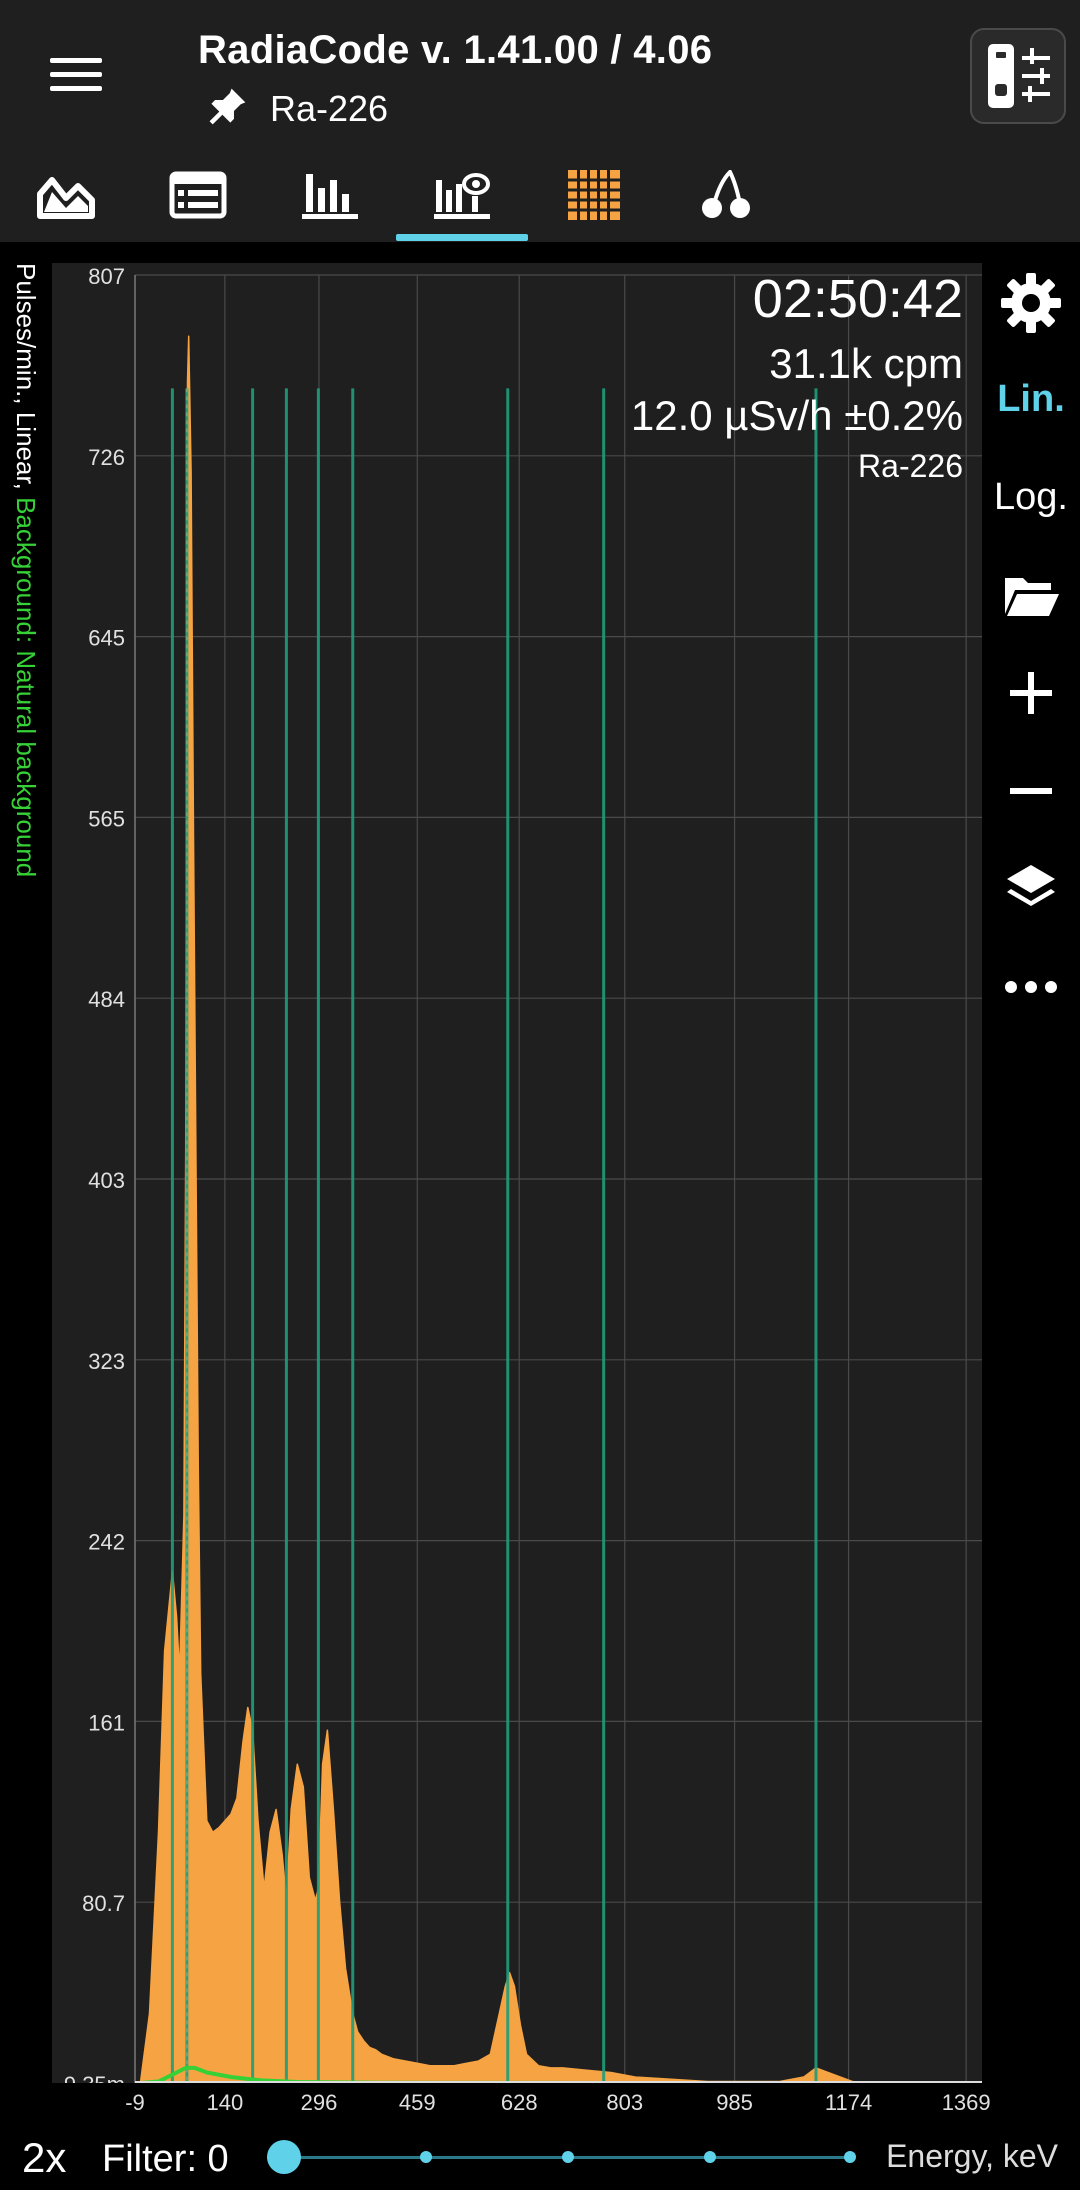  What do you see at coordinates (225, 2102) in the screenshot?
I see `x-tick-label: 140` at bounding box center [225, 2102].